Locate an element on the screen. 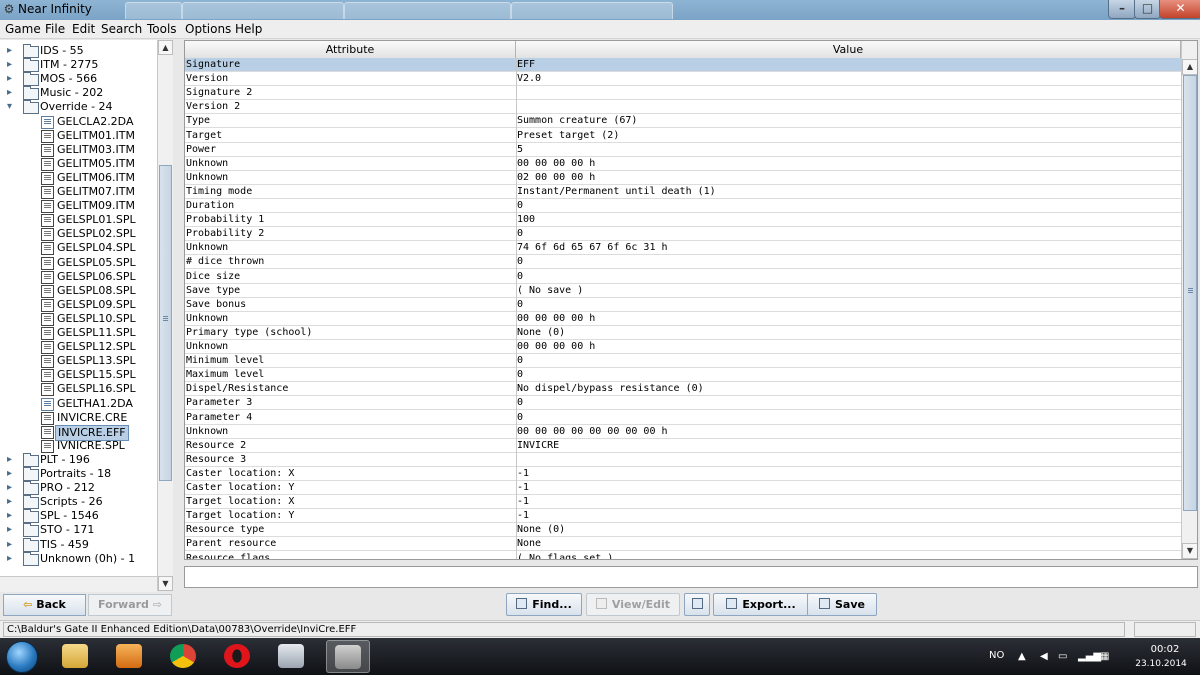  clock-date: 23.10.2014 is located at coordinates (1161, 664).